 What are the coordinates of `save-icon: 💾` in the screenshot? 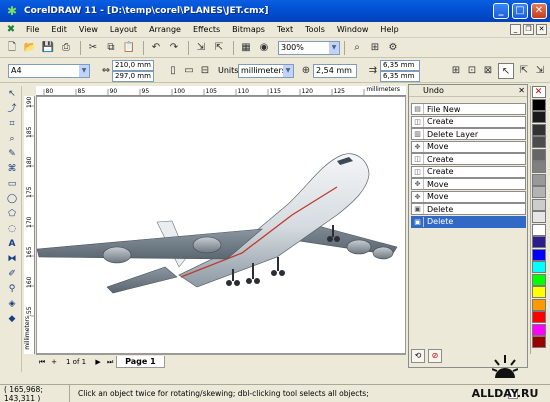 It's located at (48, 48).